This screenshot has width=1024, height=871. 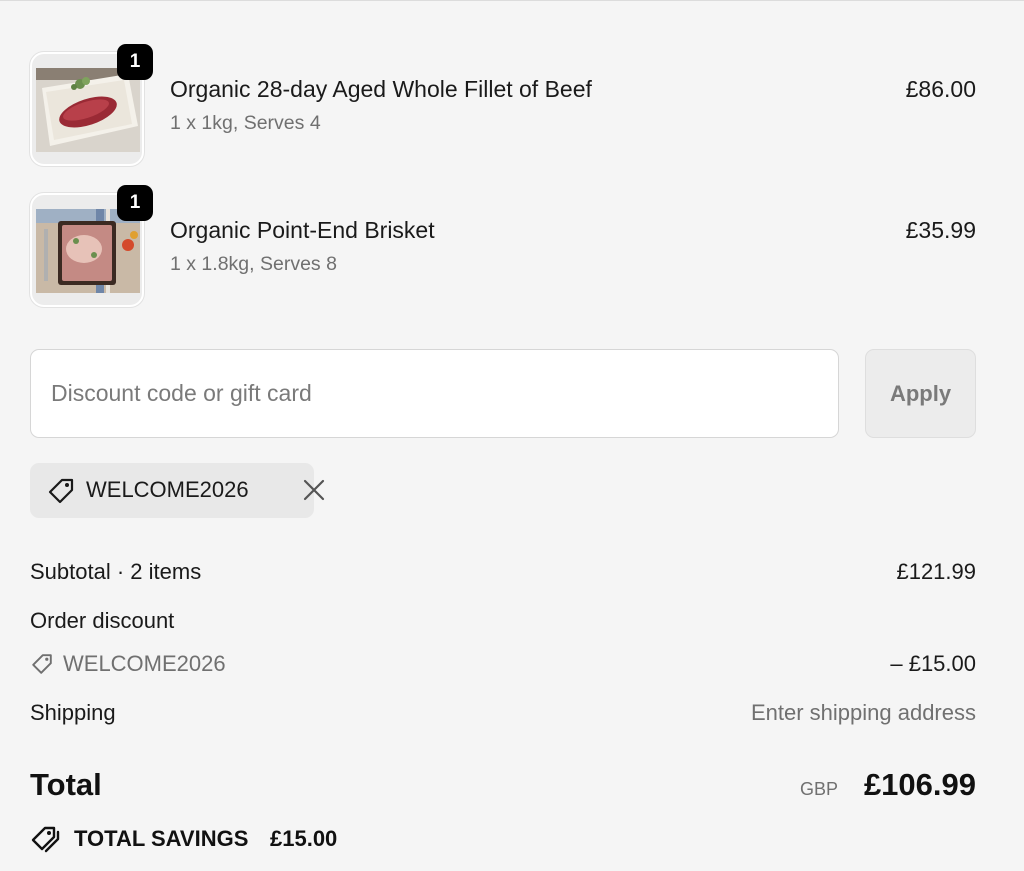 What do you see at coordinates (102, 620) in the screenshot?
I see `order-discount-label: Order discount` at bounding box center [102, 620].